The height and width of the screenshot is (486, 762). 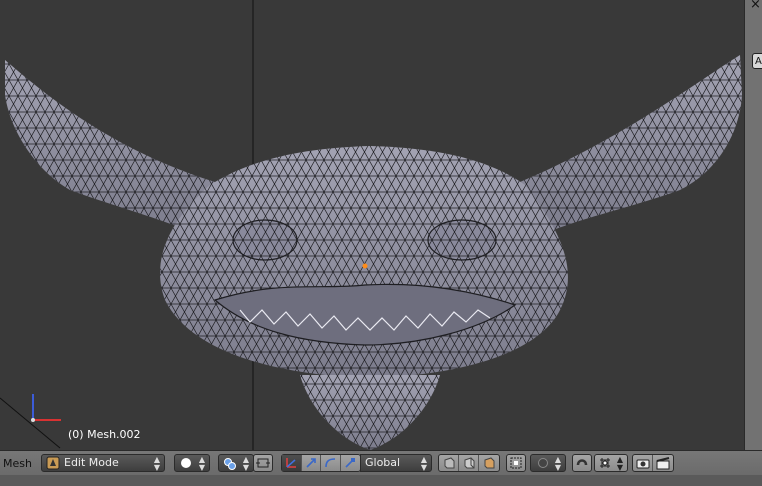 What do you see at coordinates (192, 463) in the screenshot?
I see `viewport-shading-dropdown: ▲ ▼` at bounding box center [192, 463].